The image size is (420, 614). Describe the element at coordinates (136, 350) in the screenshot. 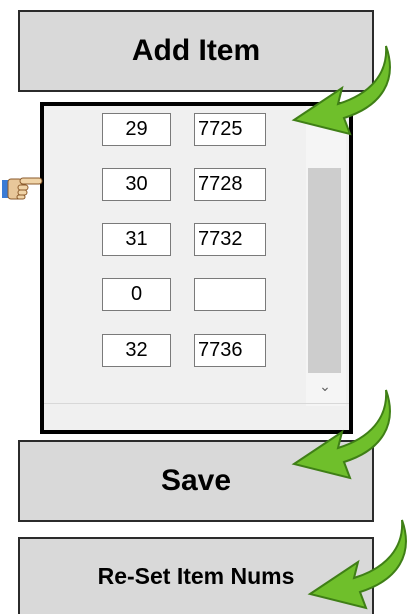

I see `item-number-field: 32` at that location.